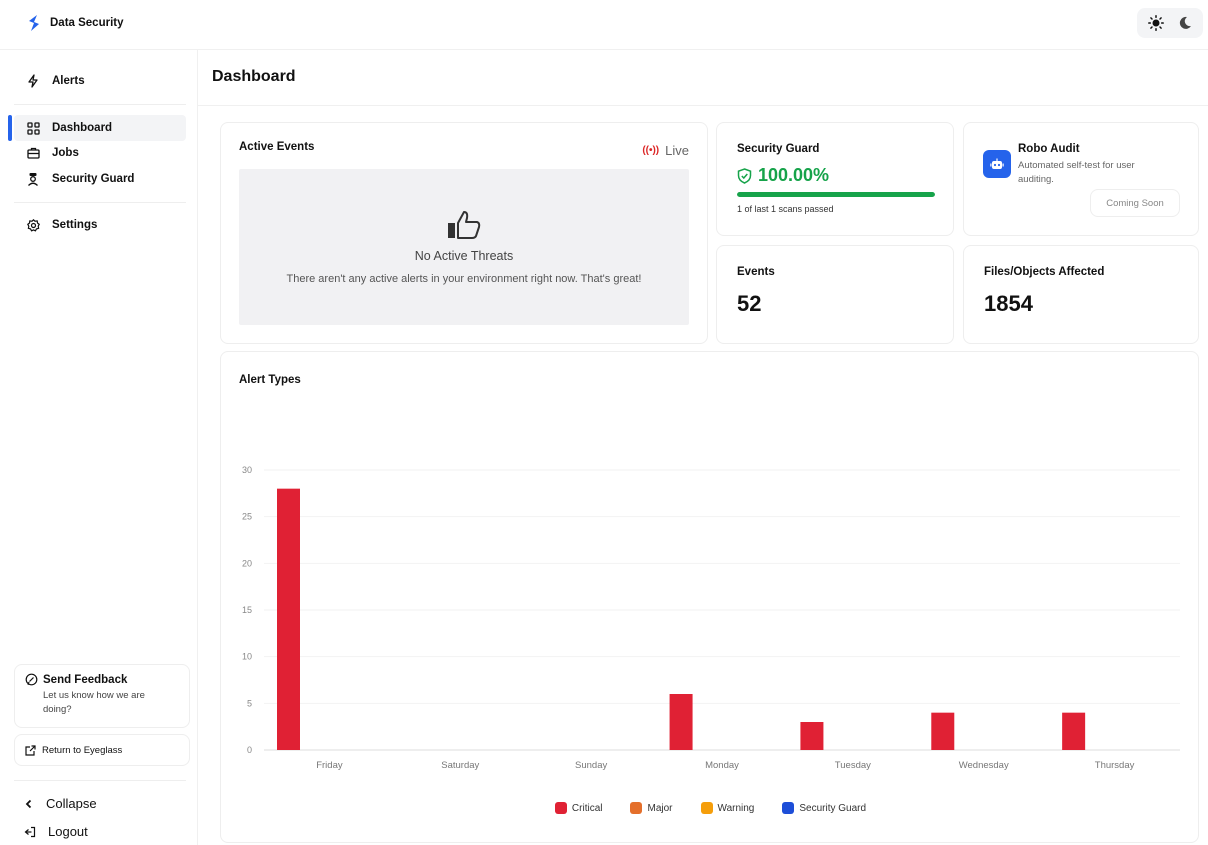 The width and height of the screenshot is (1208, 845). What do you see at coordinates (794, 175) in the screenshot?
I see `security-guard-value: 100.00%` at bounding box center [794, 175].